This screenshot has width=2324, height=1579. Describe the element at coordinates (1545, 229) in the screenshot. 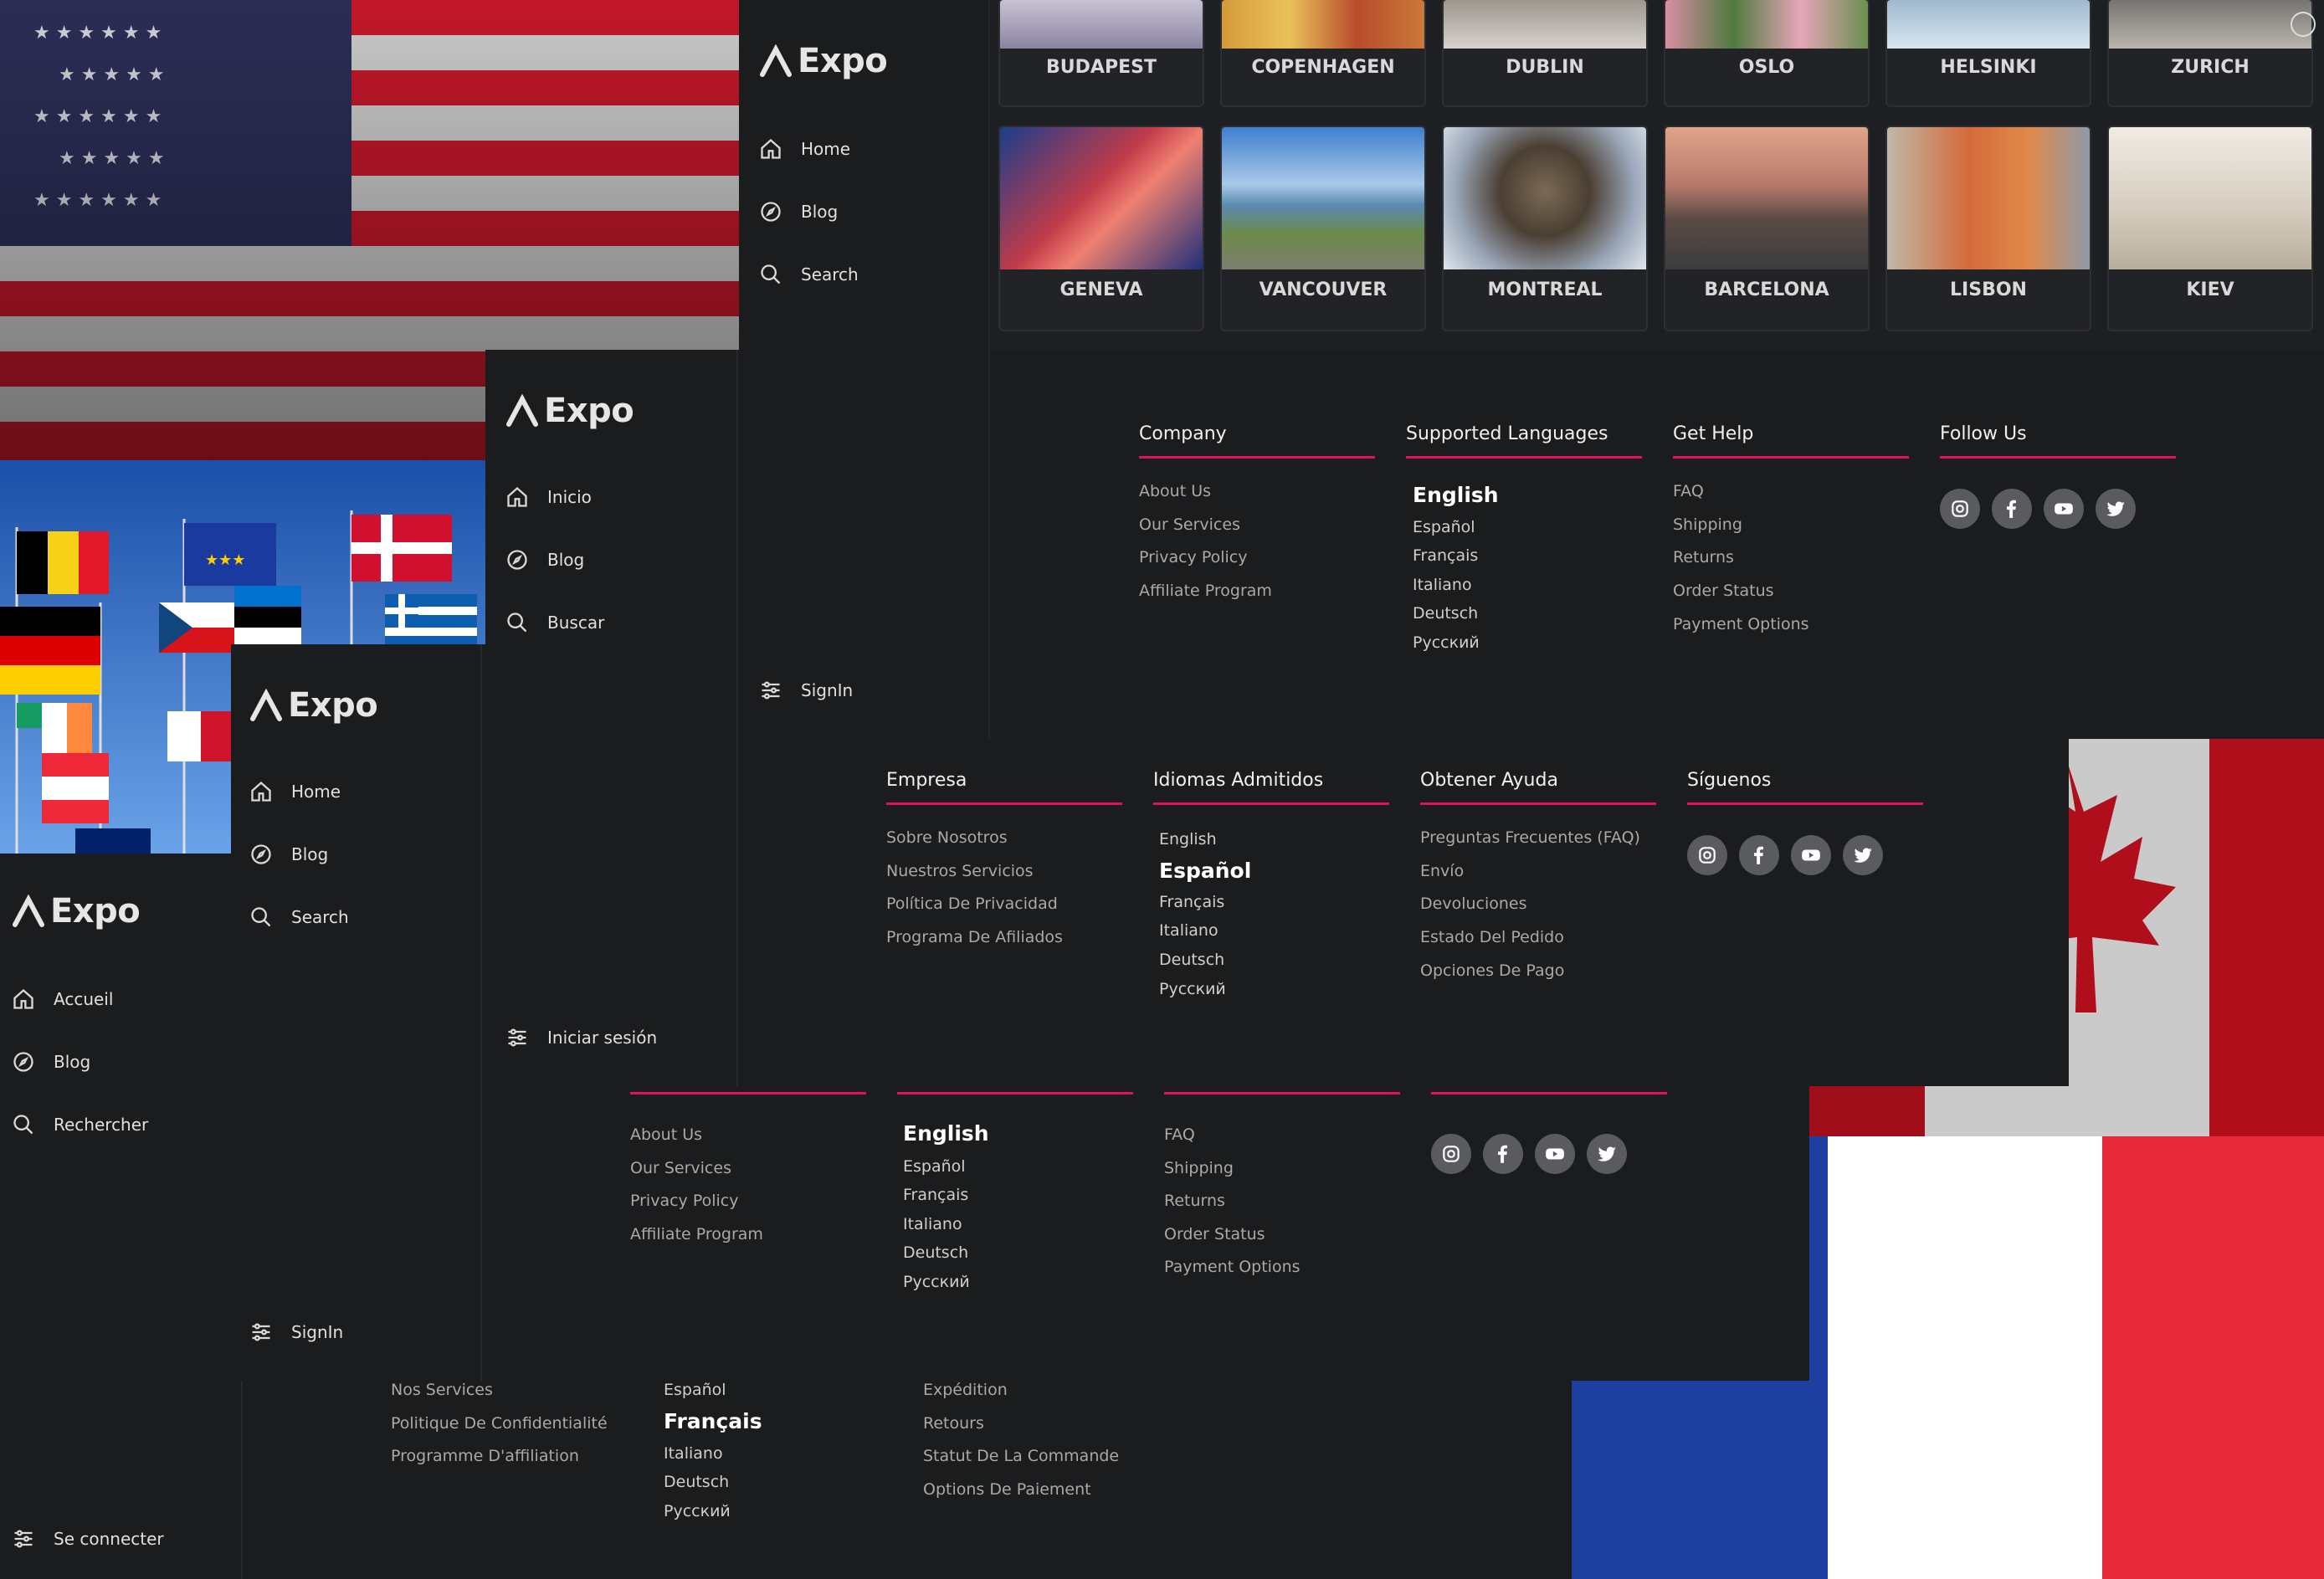

I see `city-card-montreal: MONTREAL` at that location.